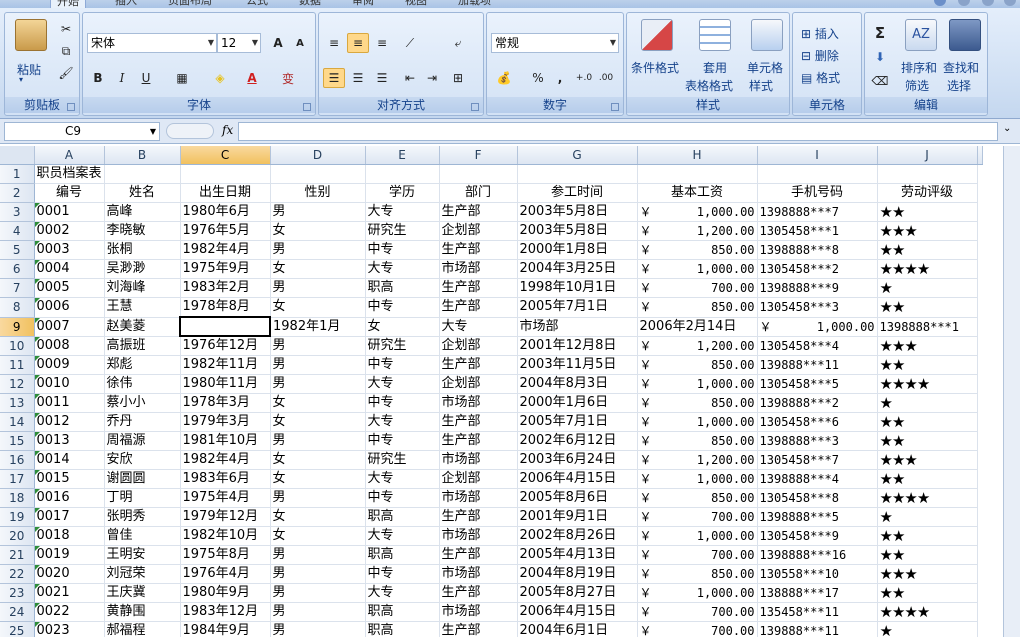 Image resolution: width=1020 pixels, height=637 pixels. What do you see at coordinates (880, 81) in the screenshot?
I see `clear-icon: ⌫` at bounding box center [880, 81].